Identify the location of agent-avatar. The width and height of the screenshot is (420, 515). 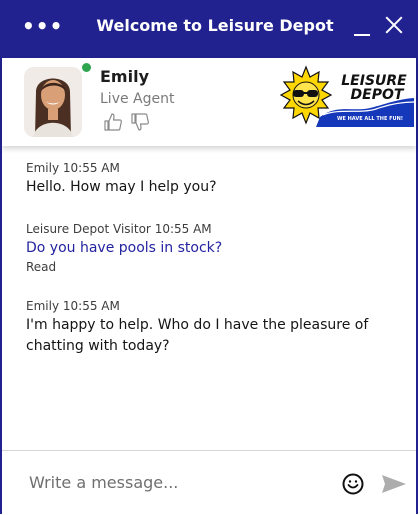
(53, 102).